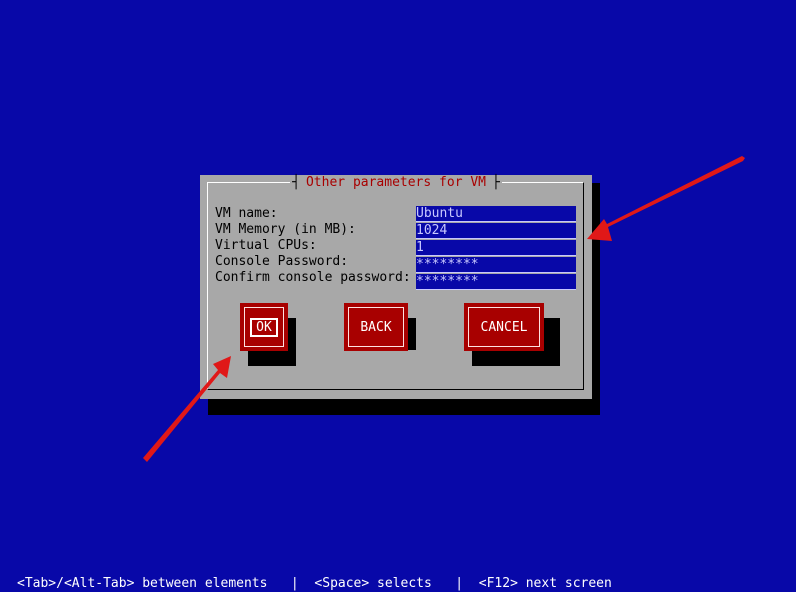  I want to click on back-button: BACK, so click(376, 327).